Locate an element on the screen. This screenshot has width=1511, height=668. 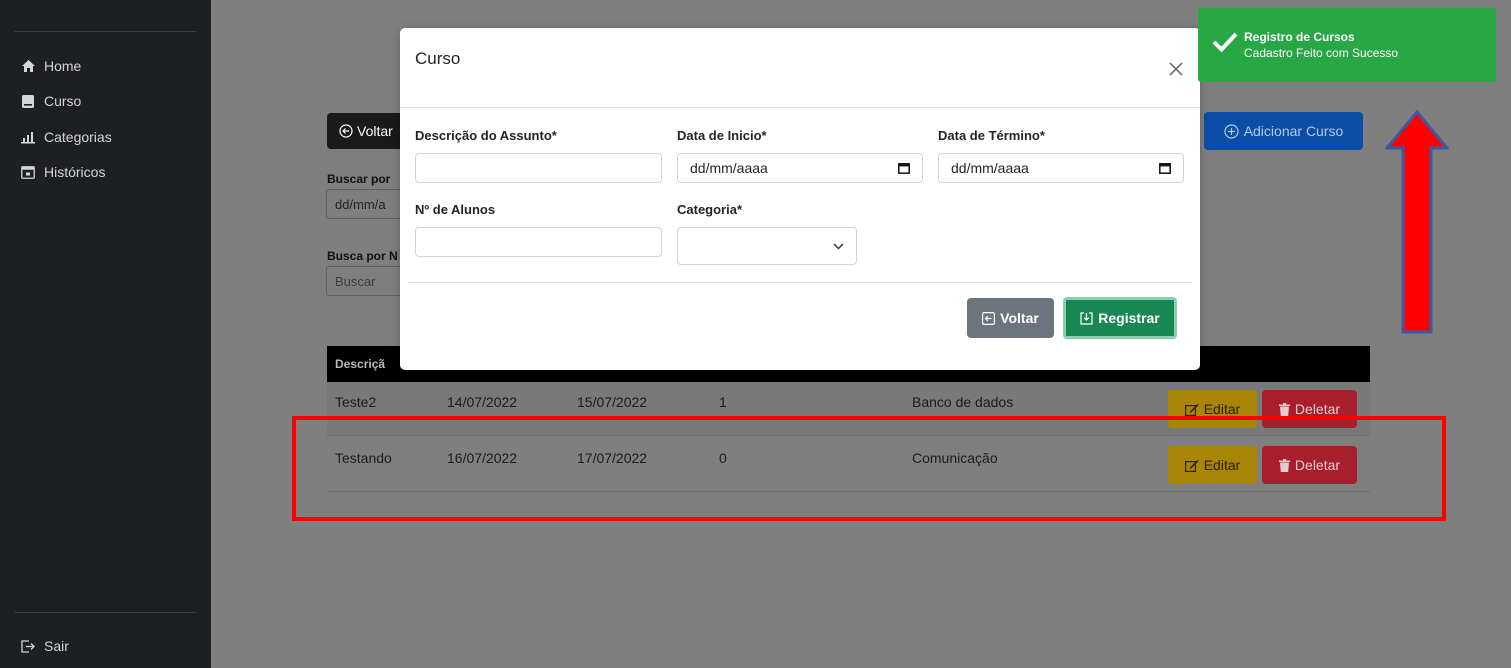
modal-back-button: Voltar is located at coordinates (1010, 318).